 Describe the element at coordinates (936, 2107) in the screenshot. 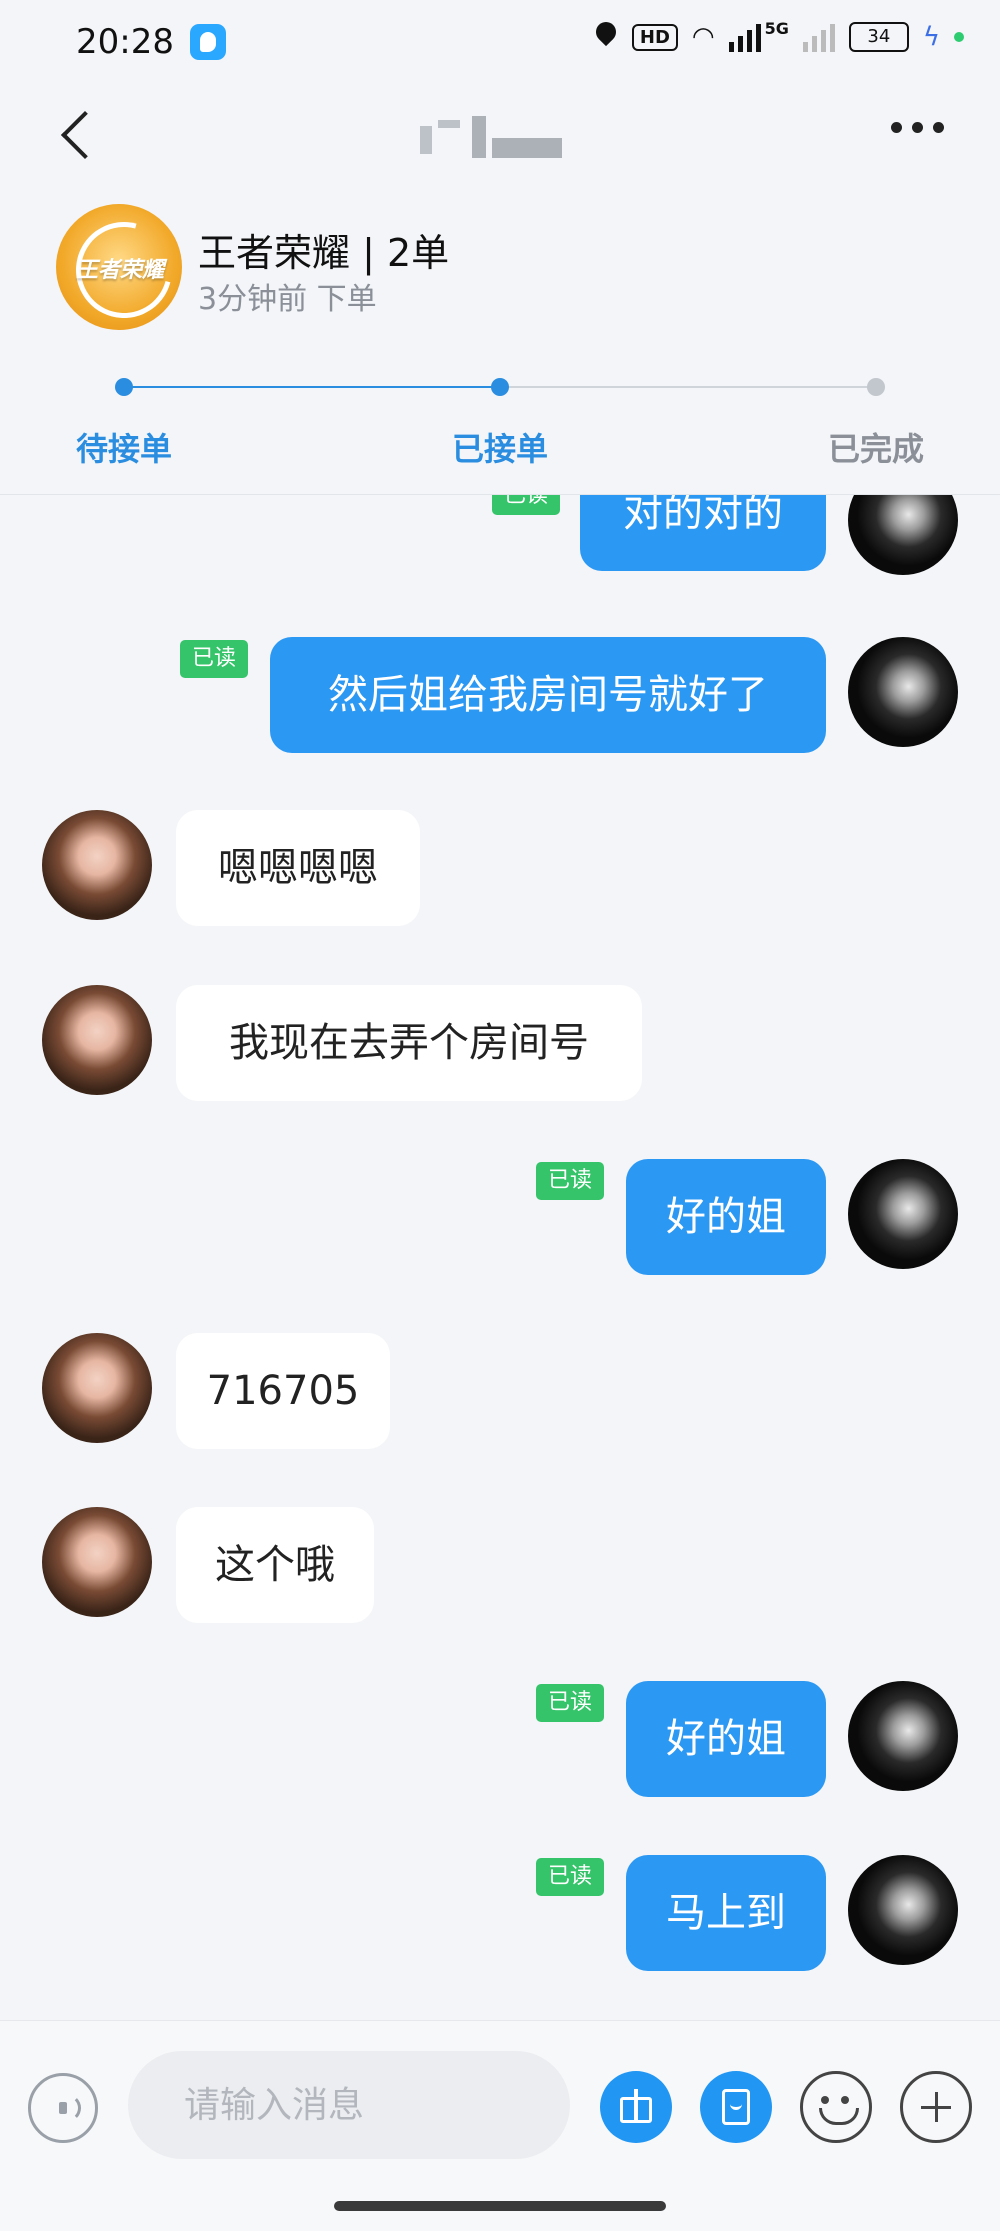

I see `plus-icon` at that location.